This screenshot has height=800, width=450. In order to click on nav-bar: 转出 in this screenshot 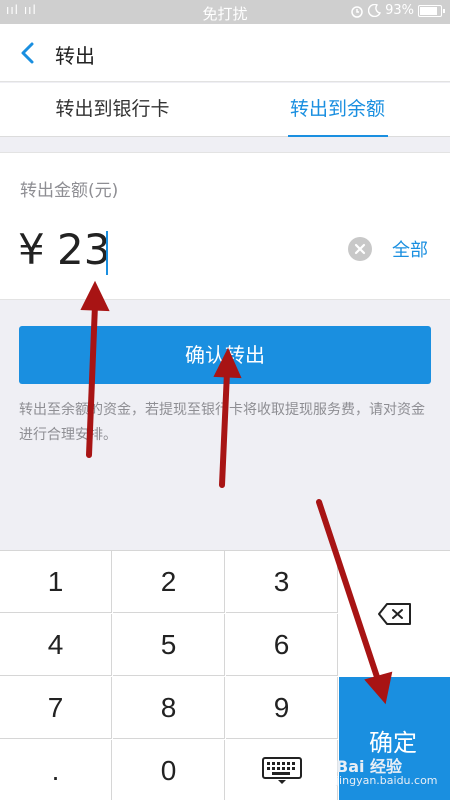, I will do `click(225, 53)`.